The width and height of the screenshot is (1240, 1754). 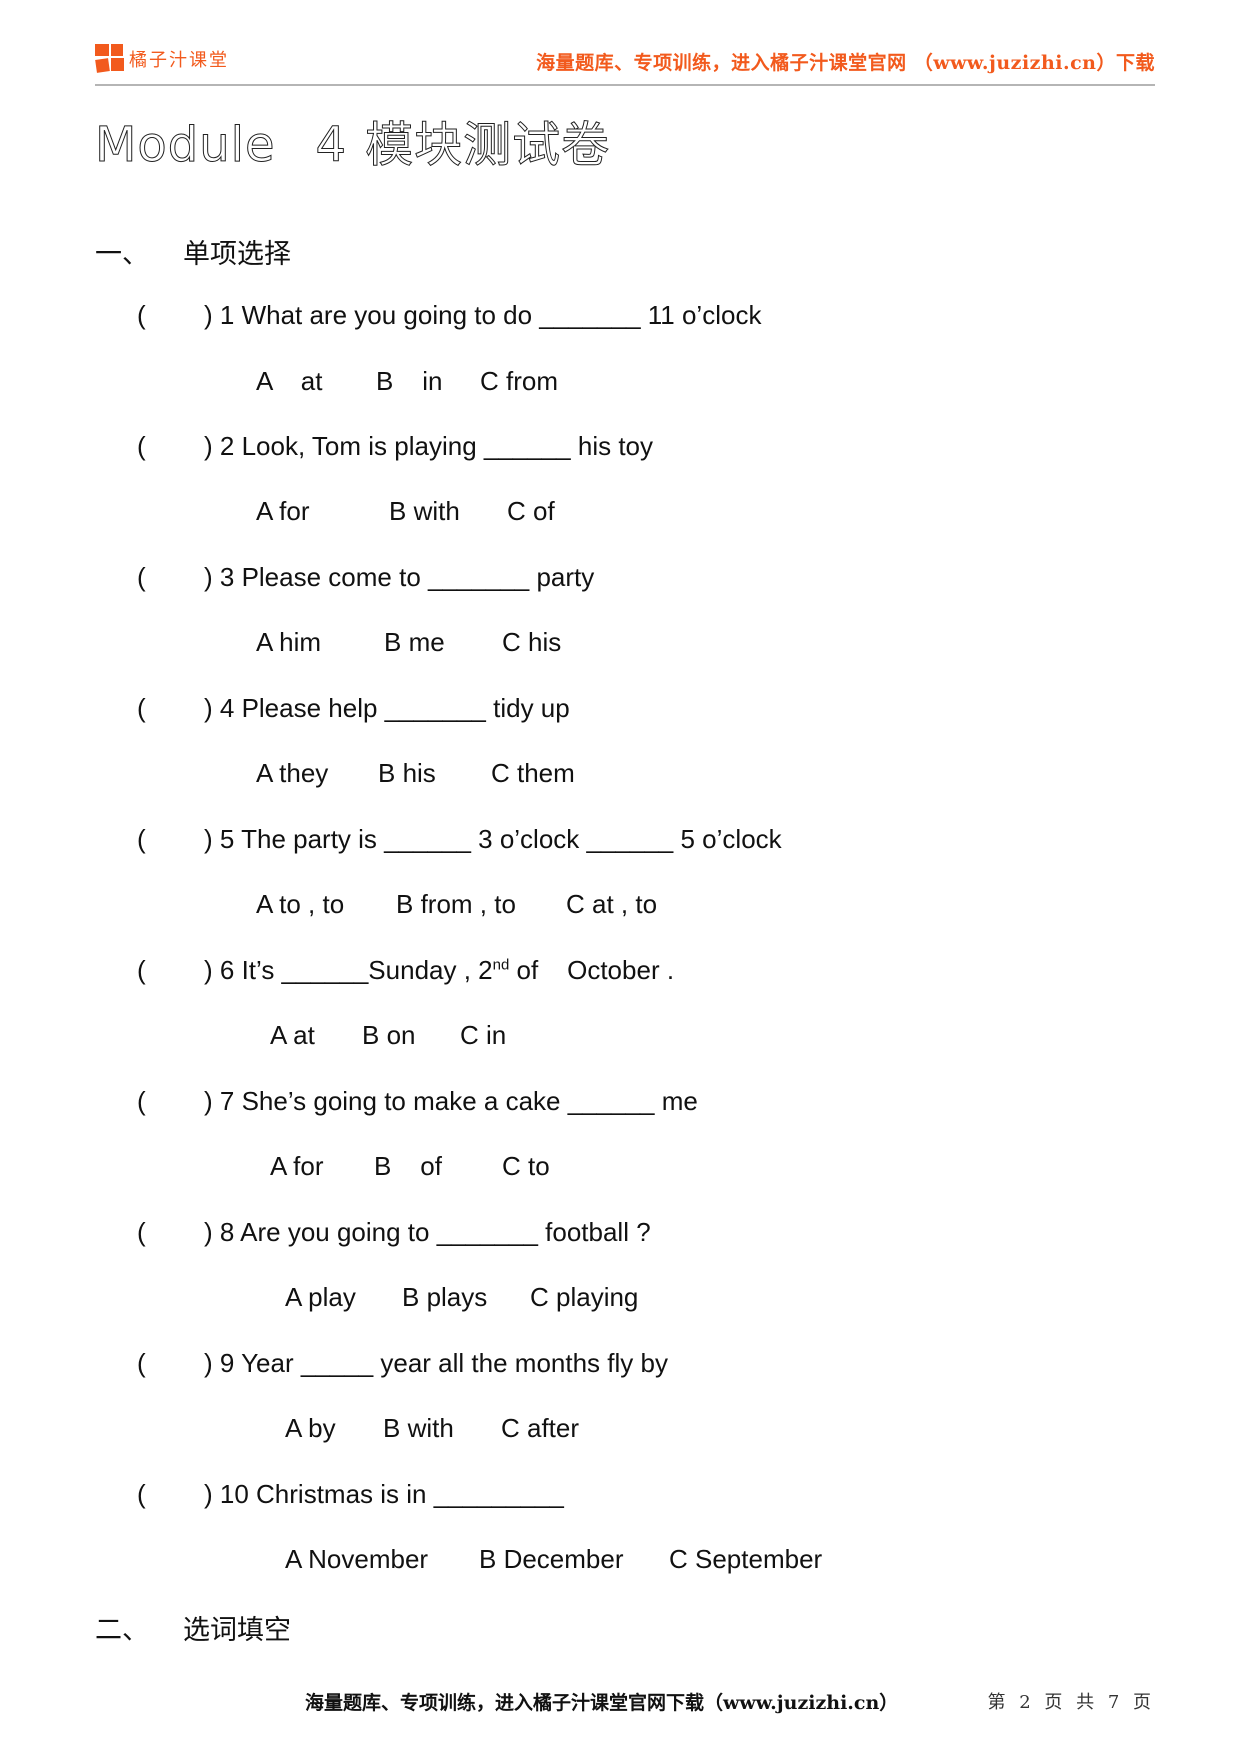 What do you see at coordinates (532, 642) in the screenshot?
I see `option-c: C his` at bounding box center [532, 642].